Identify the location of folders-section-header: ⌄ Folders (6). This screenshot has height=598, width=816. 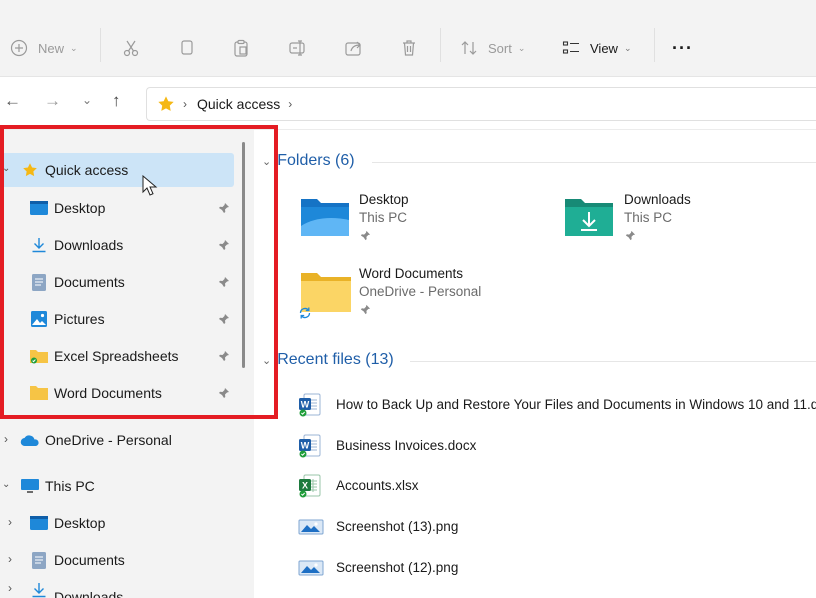
(308, 161).